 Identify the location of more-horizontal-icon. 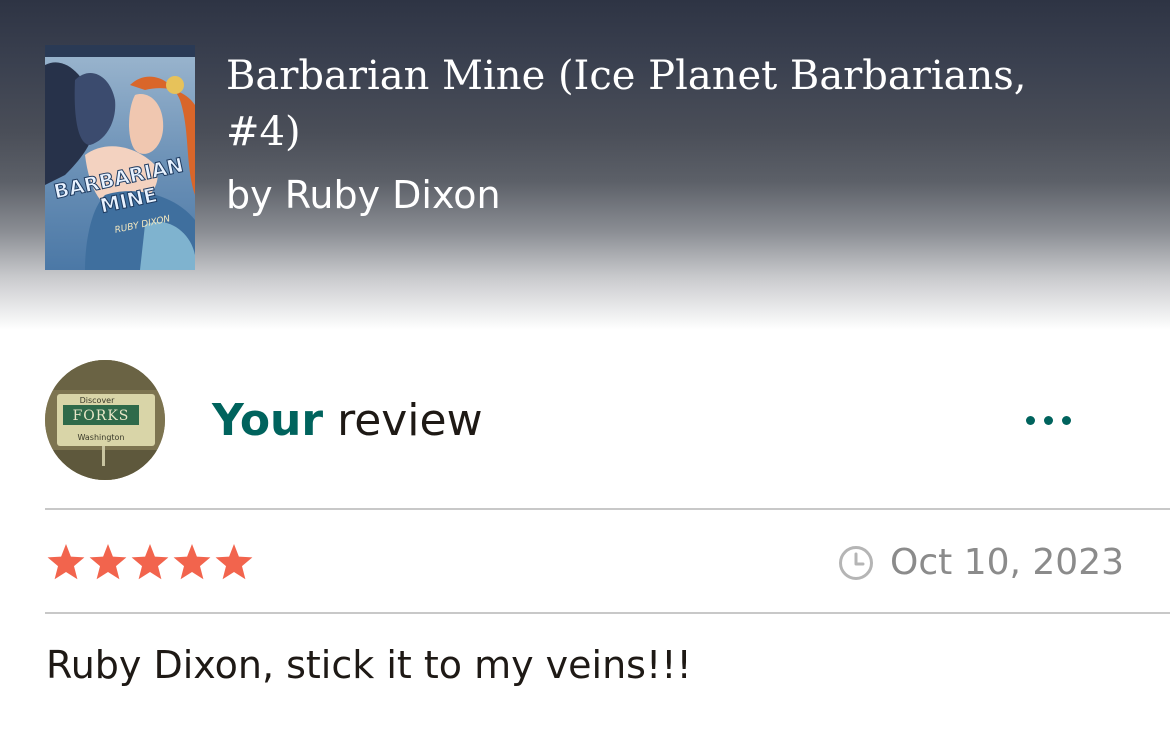
(1030, 420).